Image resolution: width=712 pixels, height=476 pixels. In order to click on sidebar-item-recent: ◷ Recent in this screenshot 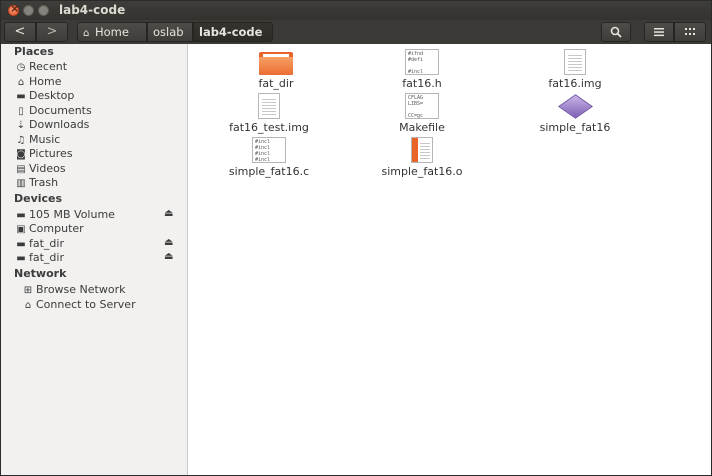, I will do `click(40, 67)`.